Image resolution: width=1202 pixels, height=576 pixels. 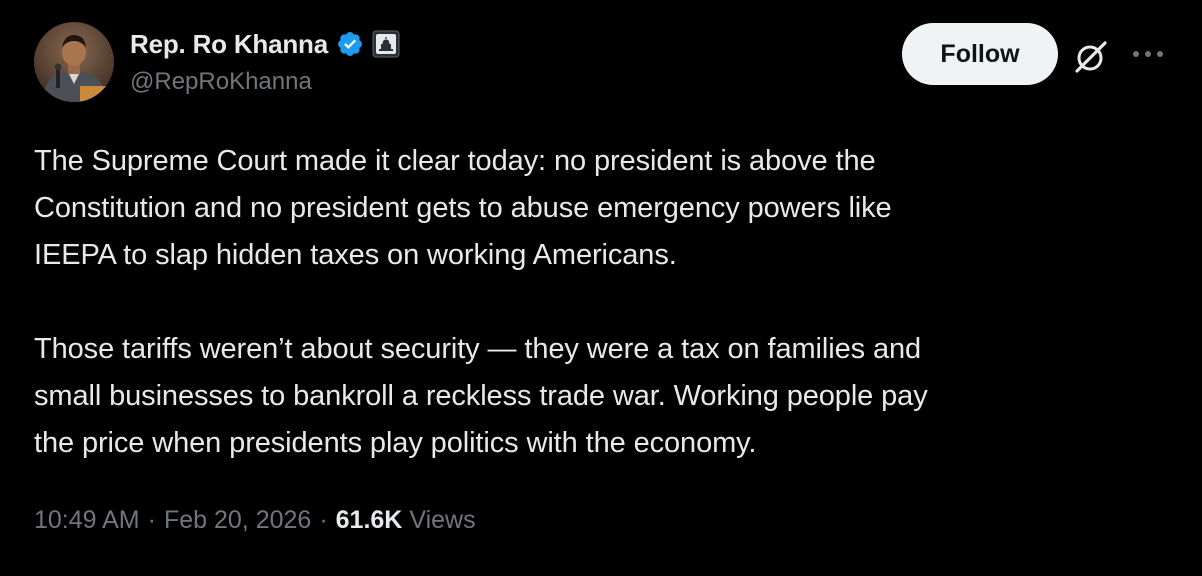 I want to click on more-dots-icon, so click(x=1148, y=55).